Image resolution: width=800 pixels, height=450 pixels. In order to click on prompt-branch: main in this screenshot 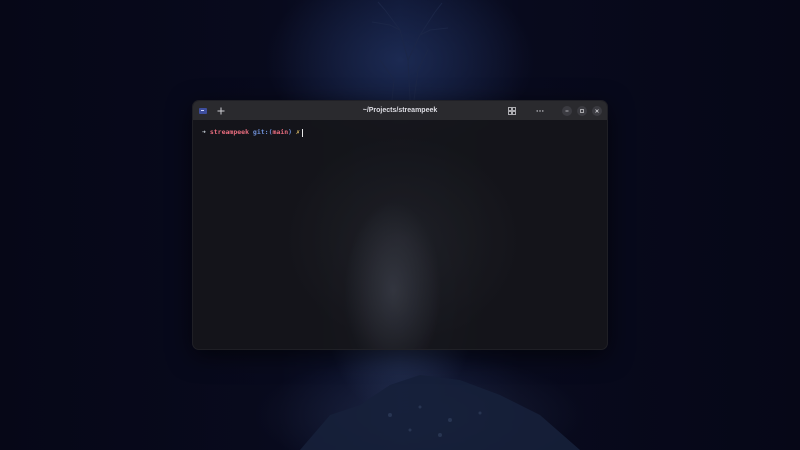, I will do `click(280, 132)`.